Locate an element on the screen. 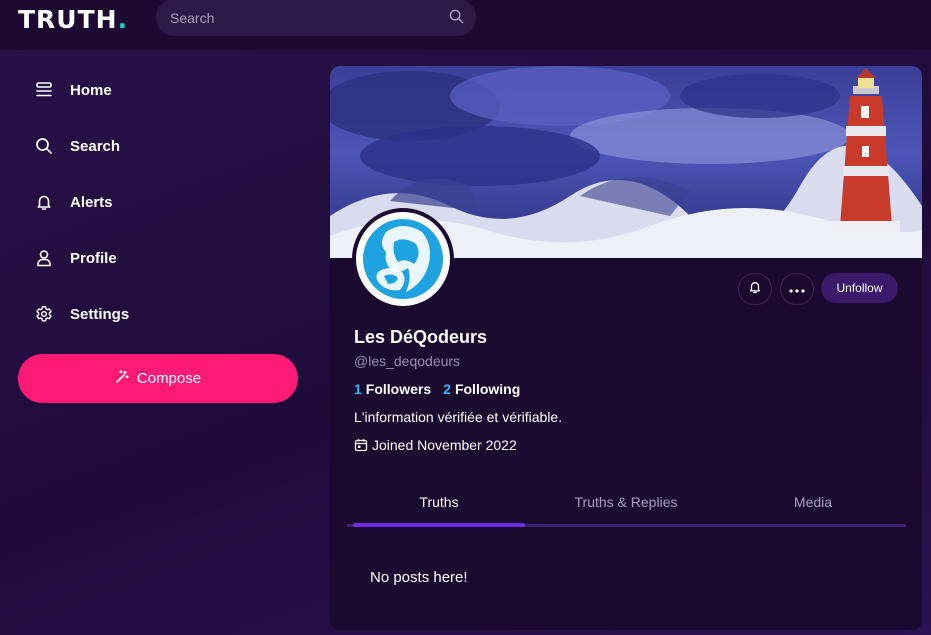 This screenshot has width=931, height=635. following-count: 2 is located at coordinates (447, 389).